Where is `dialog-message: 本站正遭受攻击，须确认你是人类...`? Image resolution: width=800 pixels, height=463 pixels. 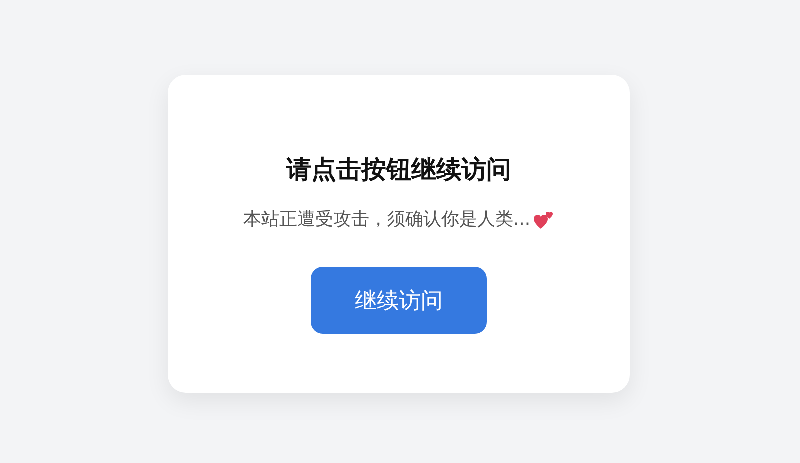
dialog-message: 本站正遭受攻击，须确认你是人类... is located at coordinates (387, 220).